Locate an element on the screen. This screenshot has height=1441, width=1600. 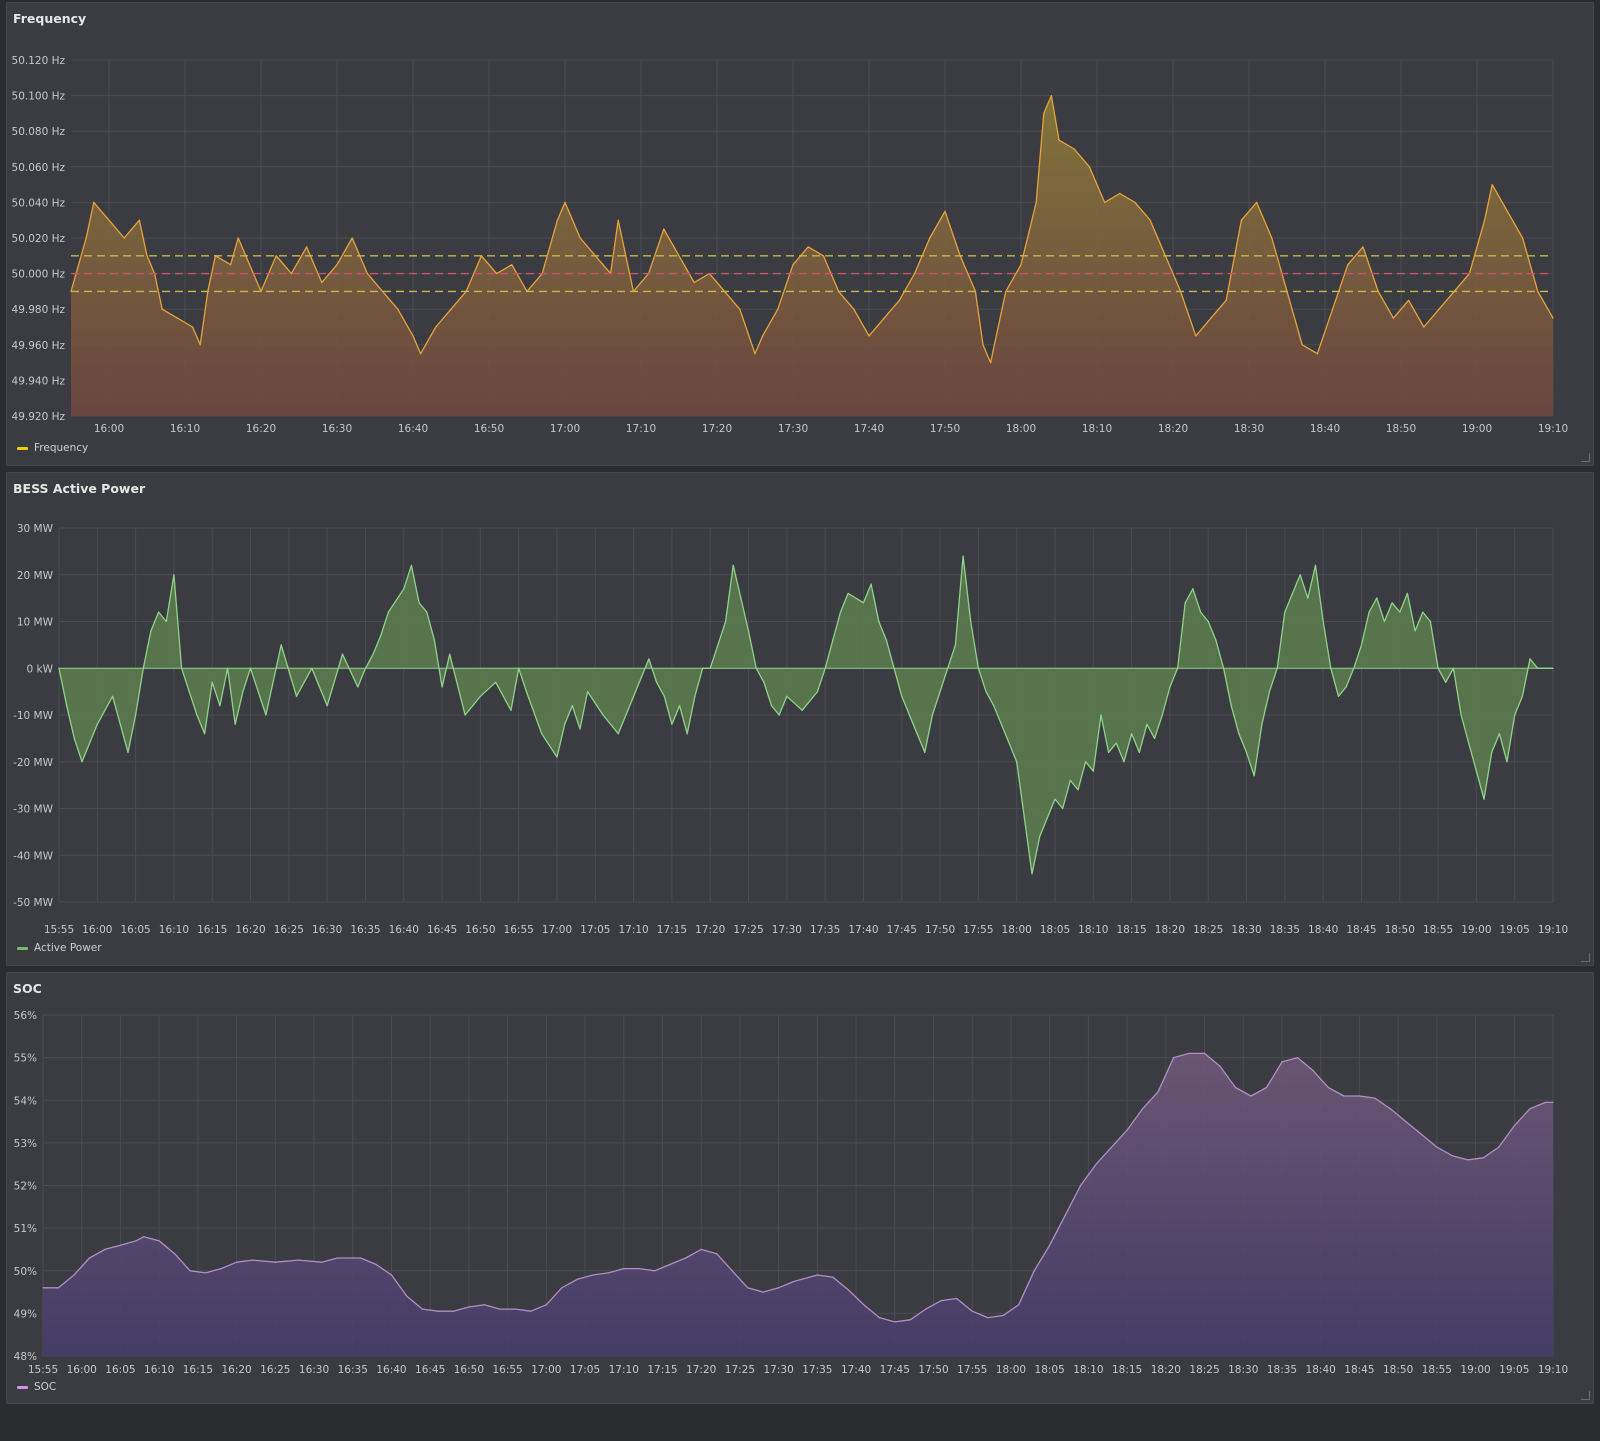
x-tick-label: 18:25 is located at coordinates (1208, 930).